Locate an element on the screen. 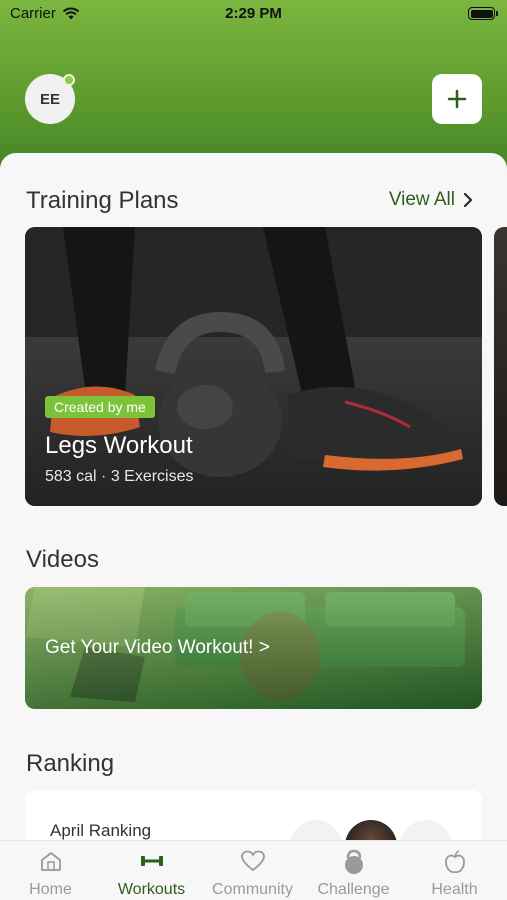 The width and height of the screenshot is (507, 900). created-by-me-badge: Created by me is located at coordinates (100, 407).